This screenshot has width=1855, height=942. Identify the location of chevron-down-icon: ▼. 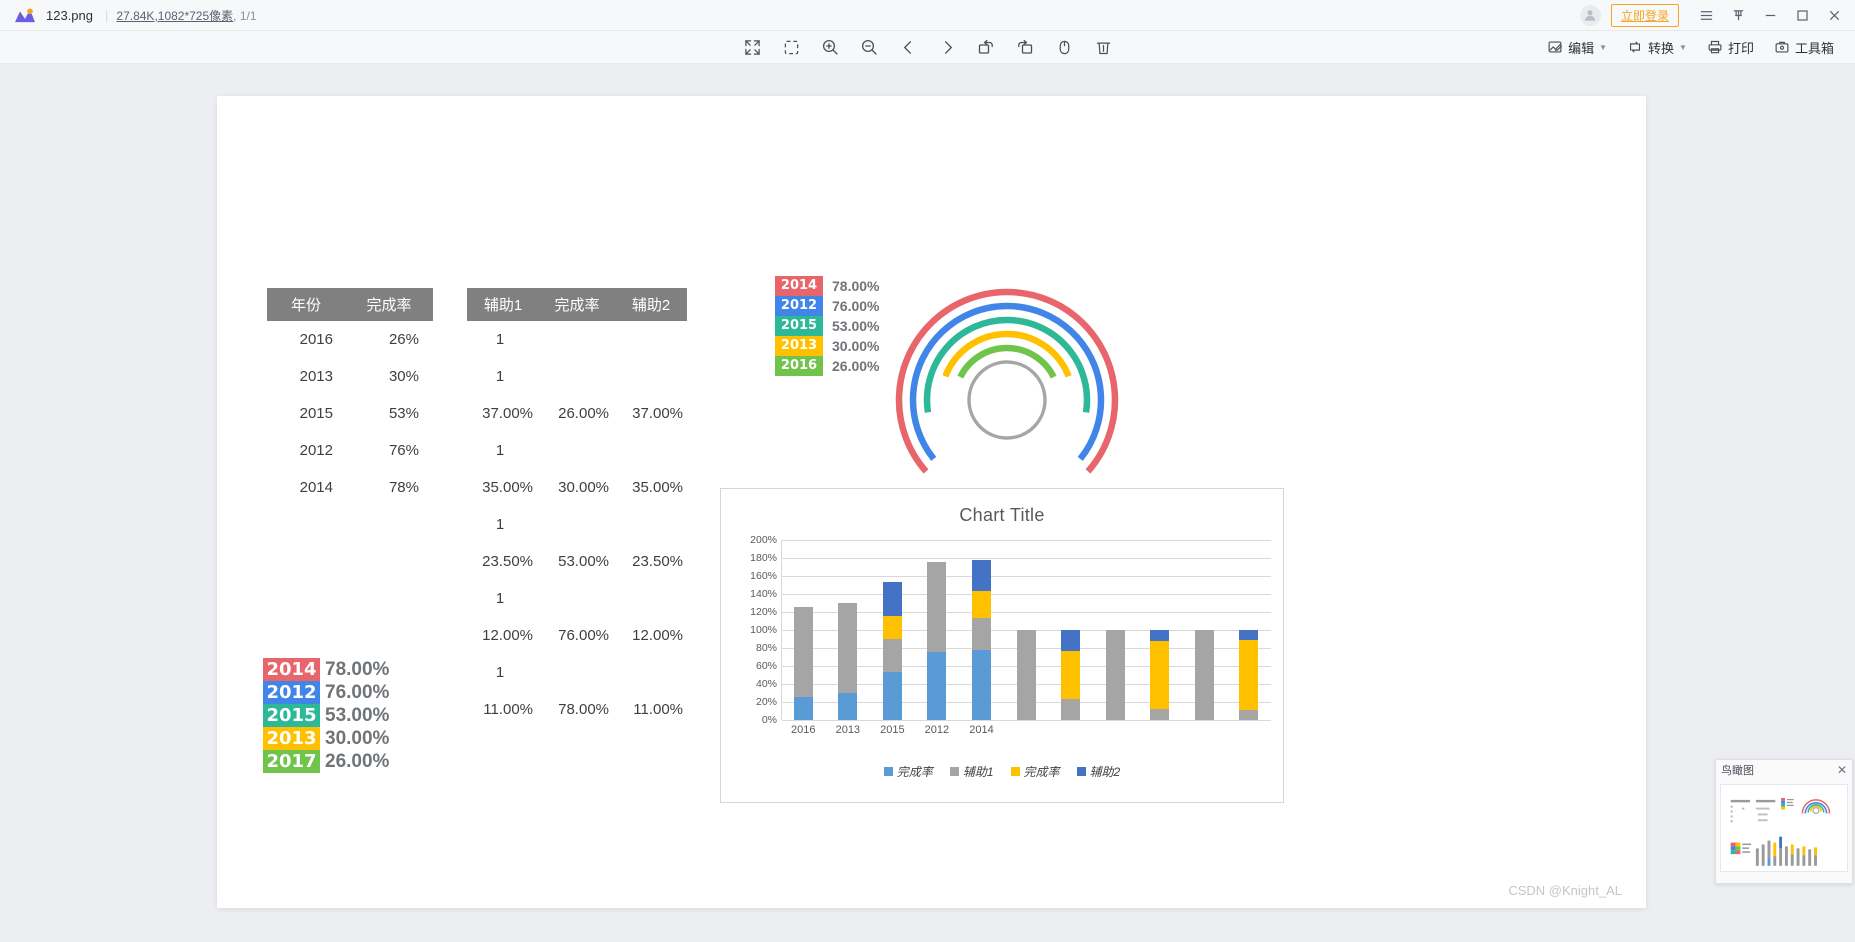
(1683, 47).